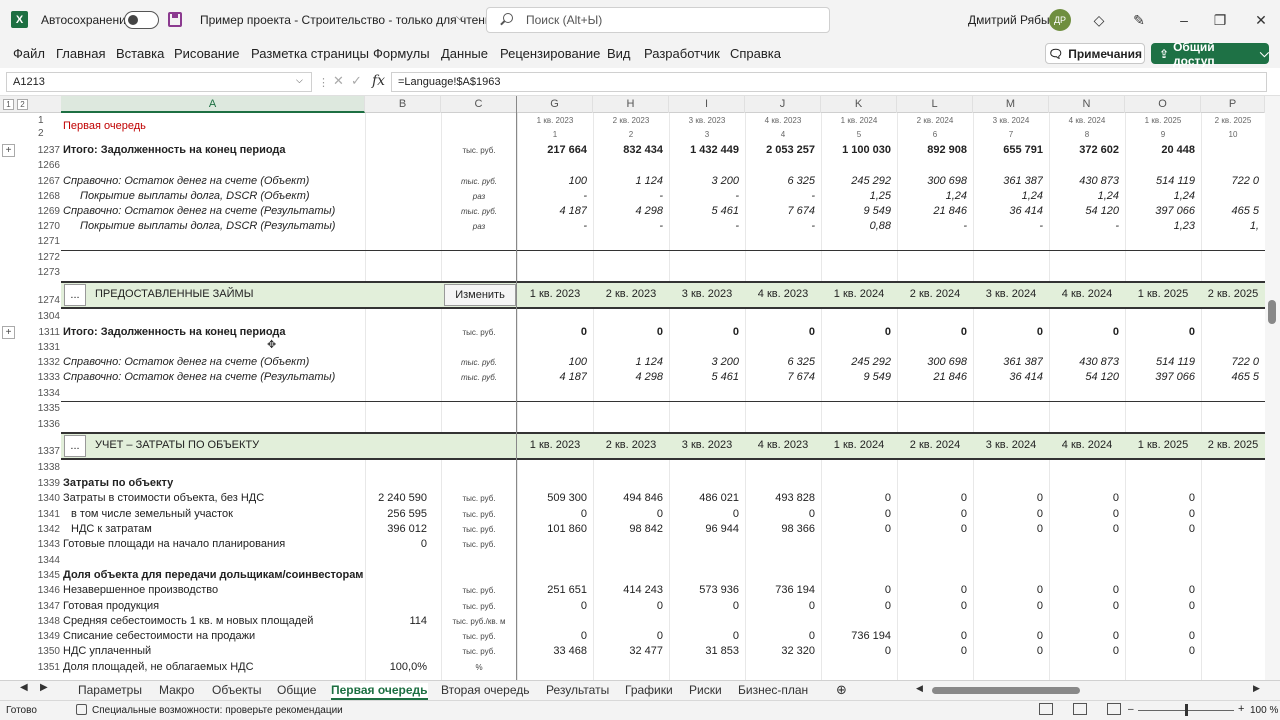 Image resolution: width=1280 pixels, height=720 pixels. What do you see at coordinates (705, 690) in the screenshot?
I see `sheet-tab: Риски` at bounding box center [705, 690].